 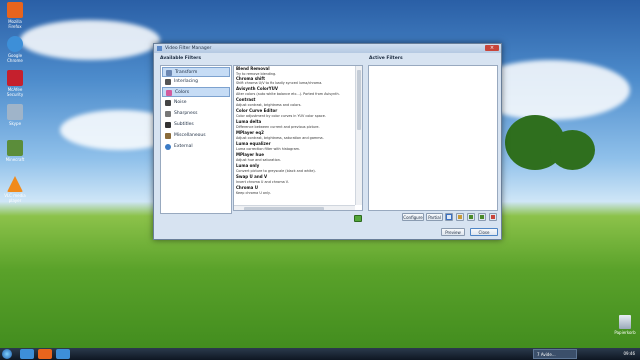 What do you see at coordinates (484, 232) in the screenshot?
I see `close-button: Close` at bounding box center [484, 232].